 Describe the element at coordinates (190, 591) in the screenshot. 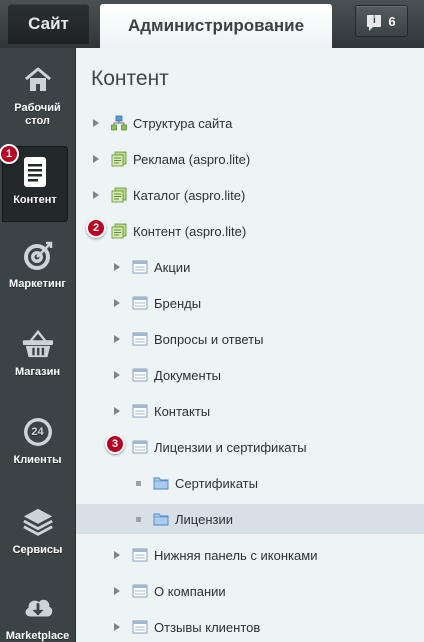

I see `tree-item-label: О компании` at that location.